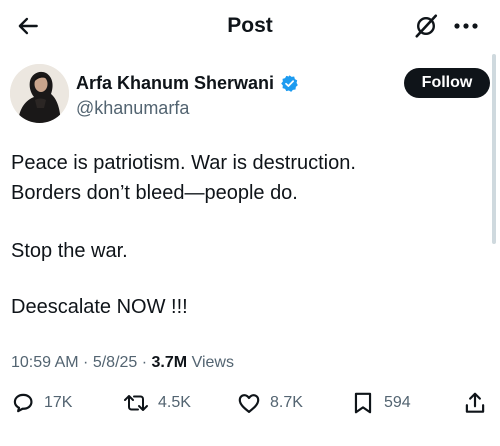  I want to click on bookmark-icon, so click(363, 403).